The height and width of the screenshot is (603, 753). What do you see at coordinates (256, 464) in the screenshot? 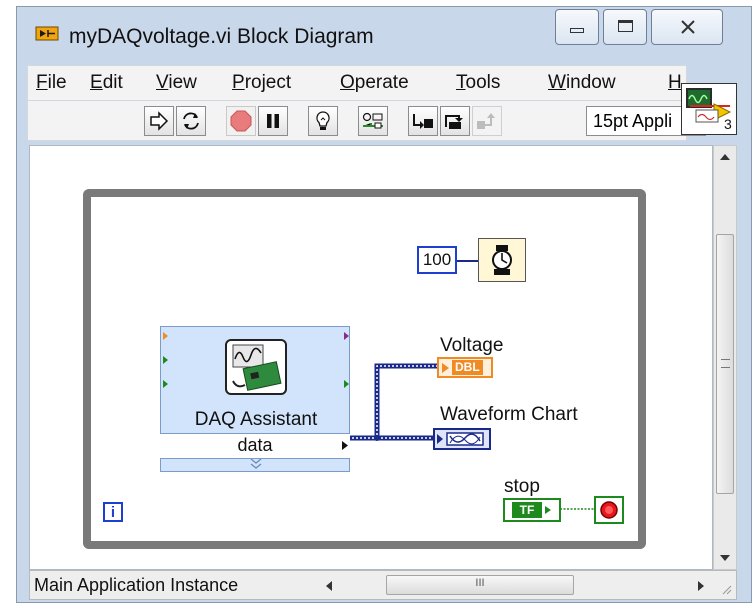
I see `expand-chevron-icon` at bounding box center [256, 464].